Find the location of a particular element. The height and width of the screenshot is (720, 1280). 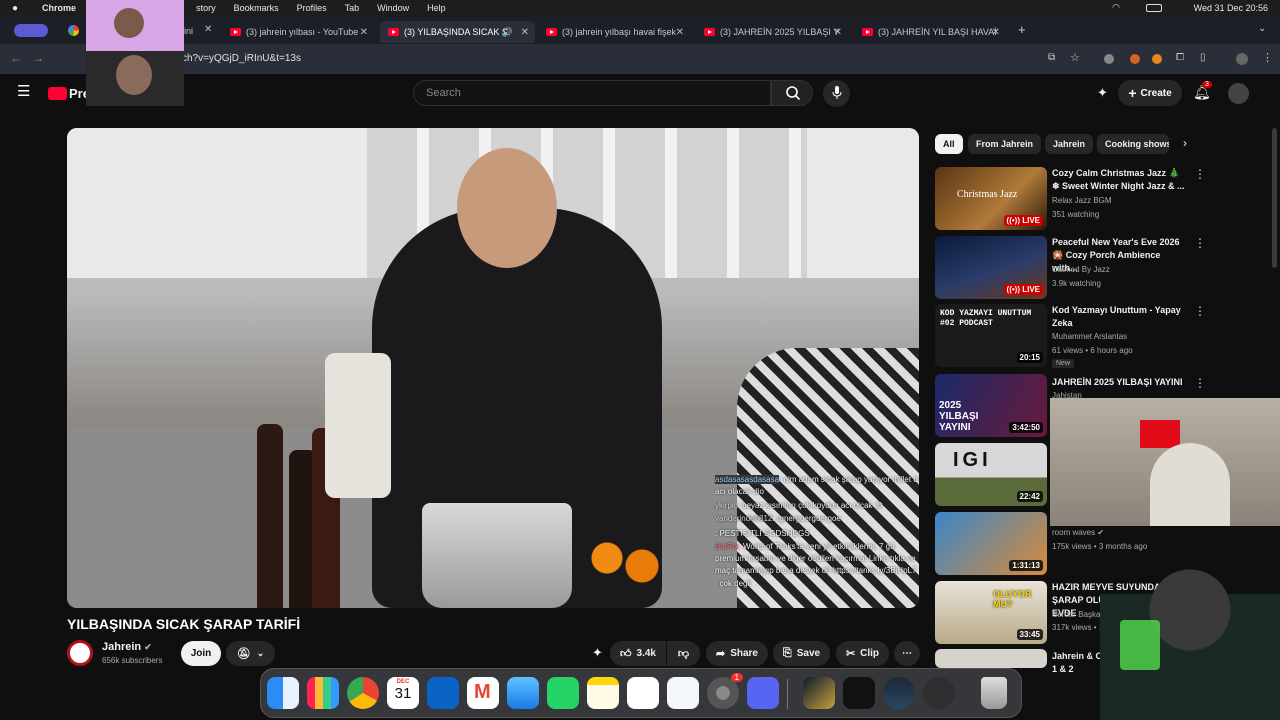

subscribed-bell-button: 🔕︎ ⌄ is located at coordinates (250, 653).